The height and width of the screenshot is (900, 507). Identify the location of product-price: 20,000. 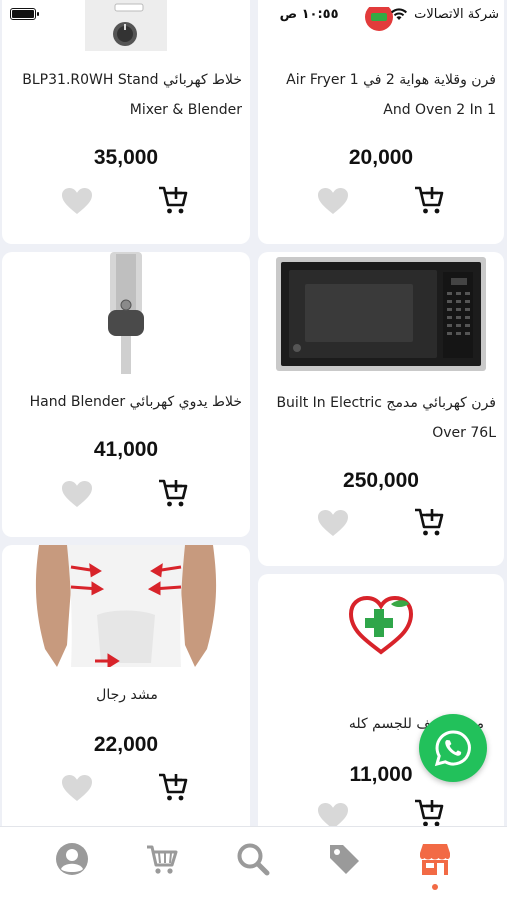
(381, 157).